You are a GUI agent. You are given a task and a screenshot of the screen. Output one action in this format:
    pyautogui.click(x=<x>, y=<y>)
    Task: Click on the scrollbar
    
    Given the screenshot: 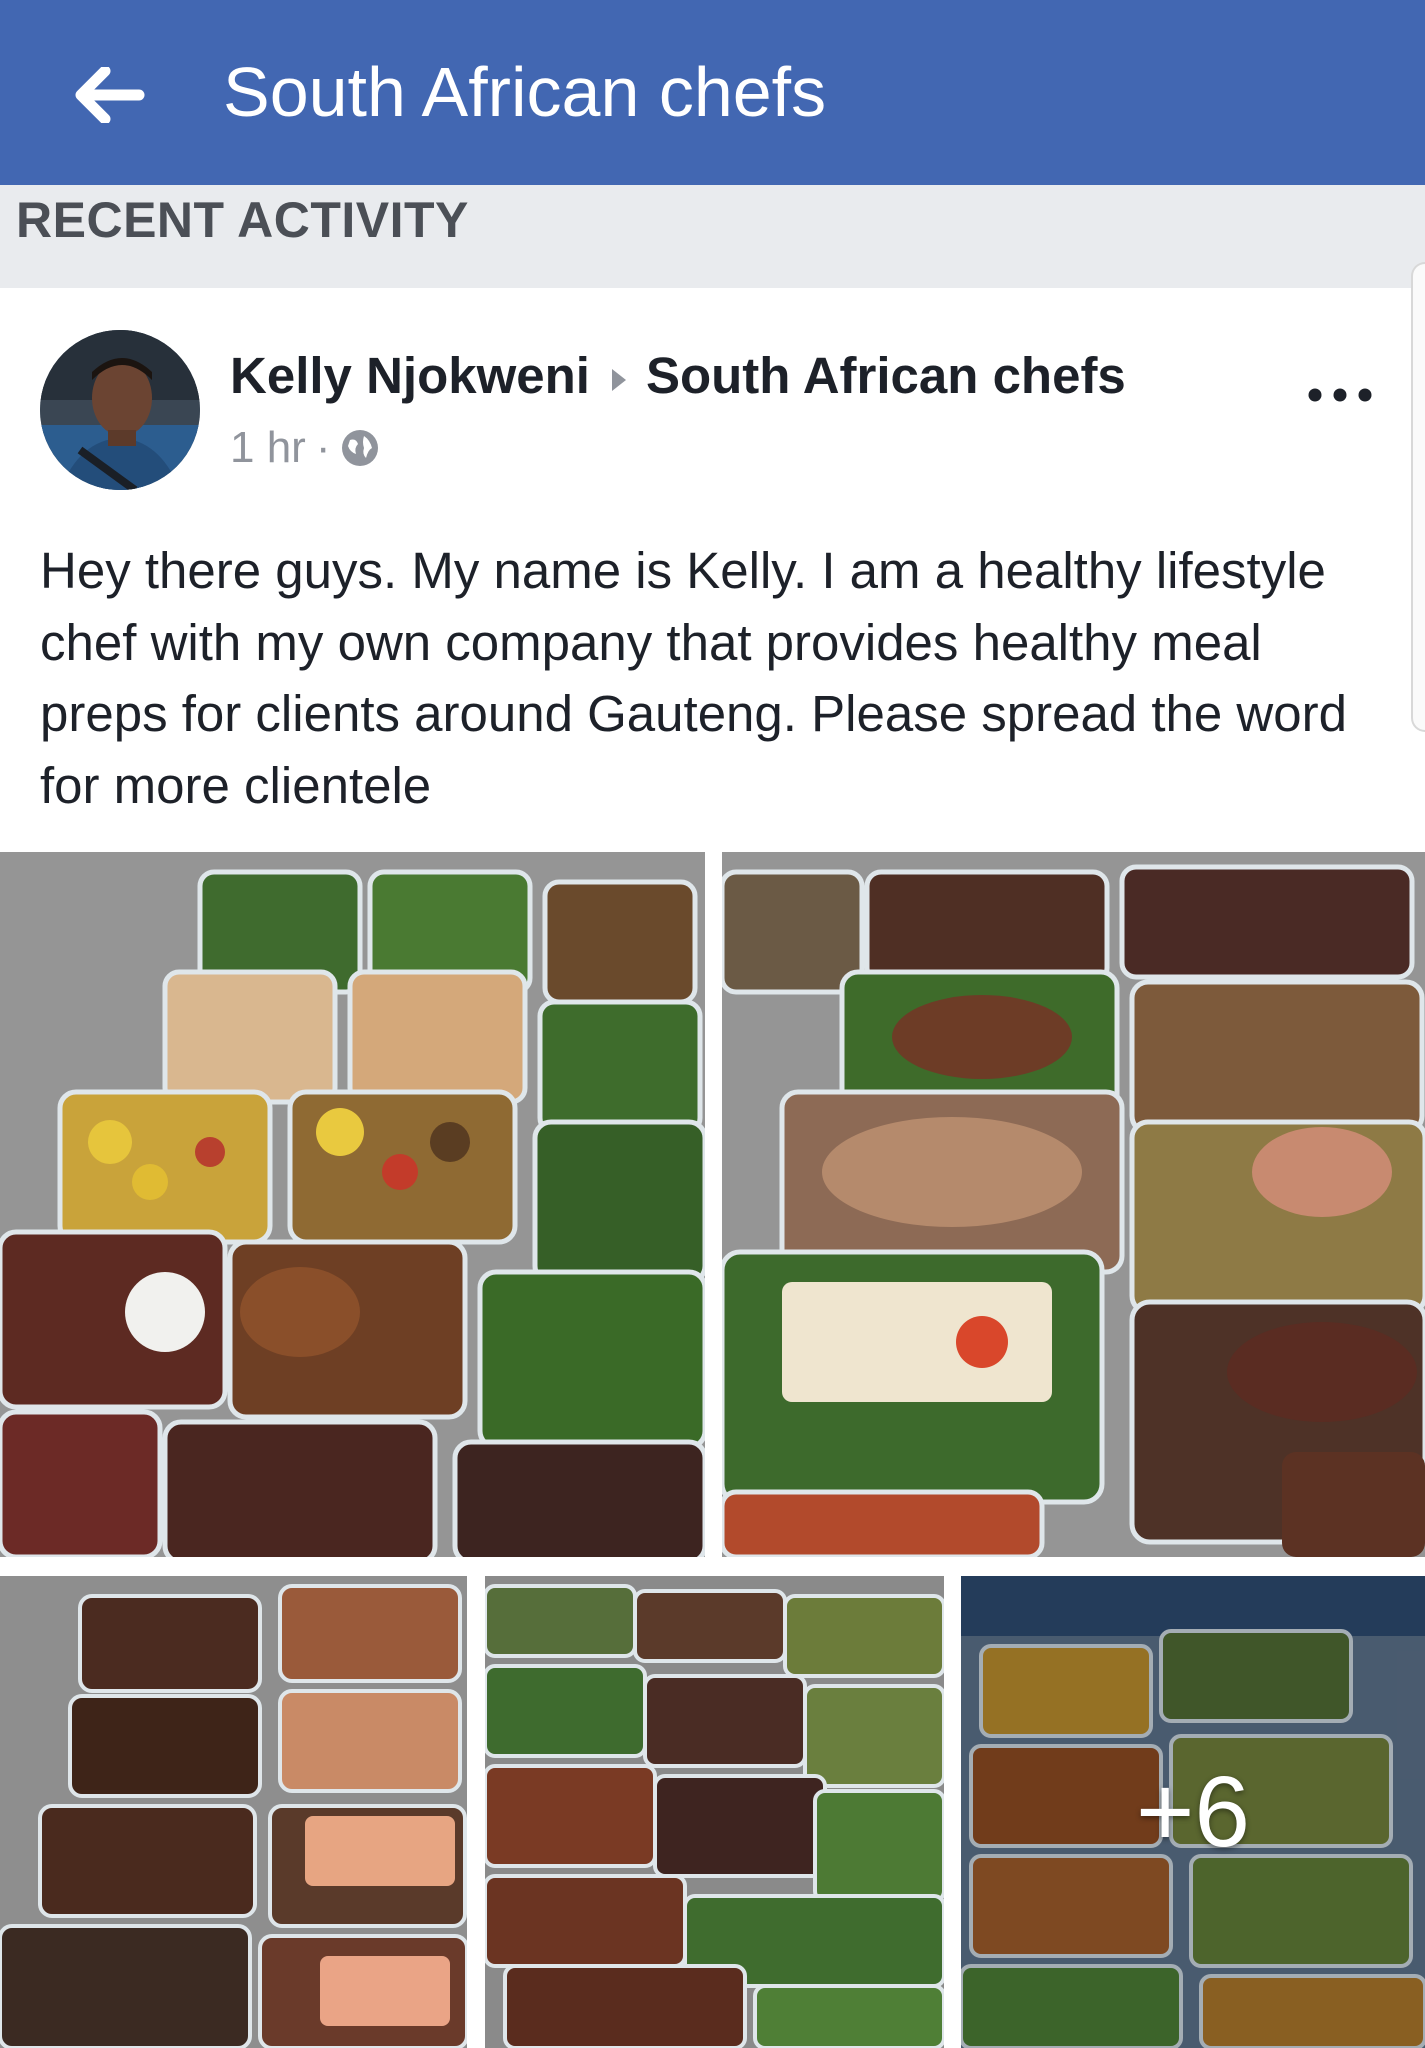 What is the action you would take?
    pyautogui.click(x=1418, y=497)
    